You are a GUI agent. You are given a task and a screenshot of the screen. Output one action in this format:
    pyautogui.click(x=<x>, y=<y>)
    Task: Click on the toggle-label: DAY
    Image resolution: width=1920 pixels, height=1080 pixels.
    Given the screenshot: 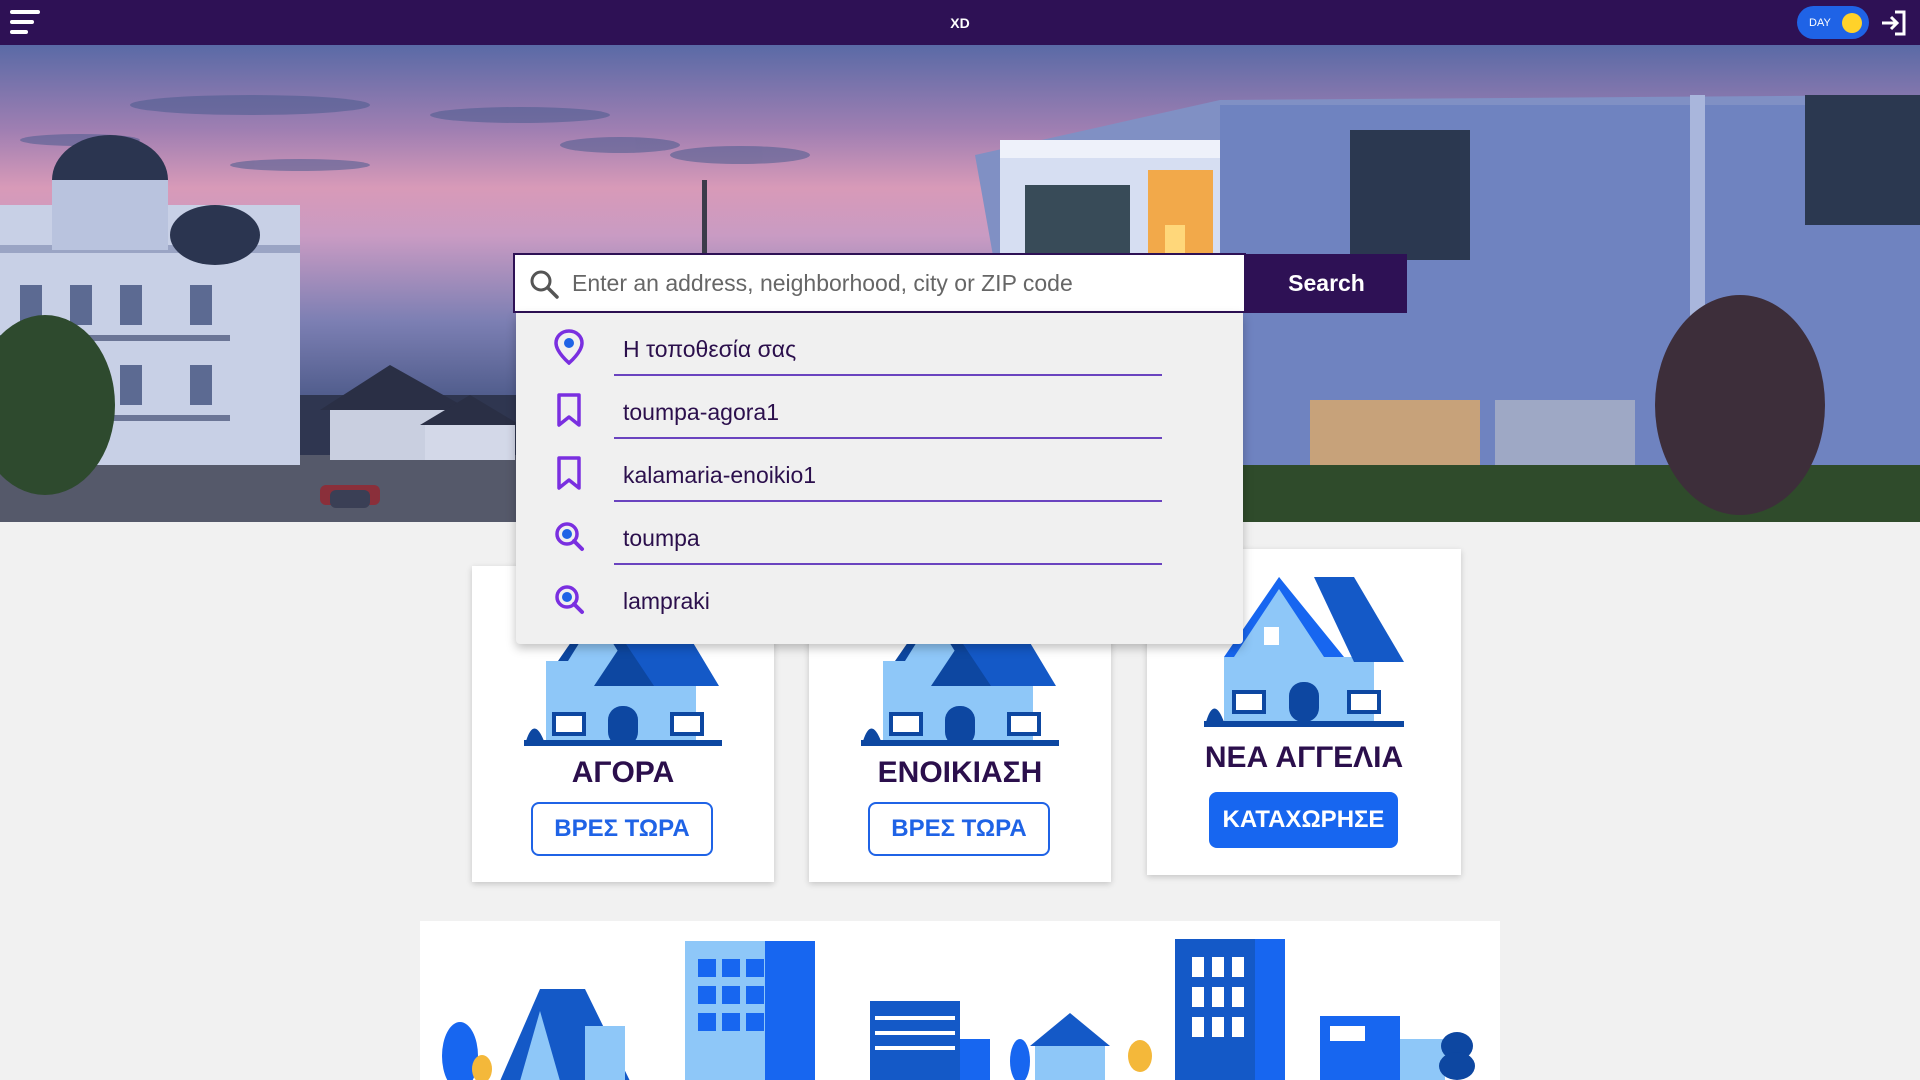 What is the action you would take?
    pyautogui.click(x=1820, y=23)
    